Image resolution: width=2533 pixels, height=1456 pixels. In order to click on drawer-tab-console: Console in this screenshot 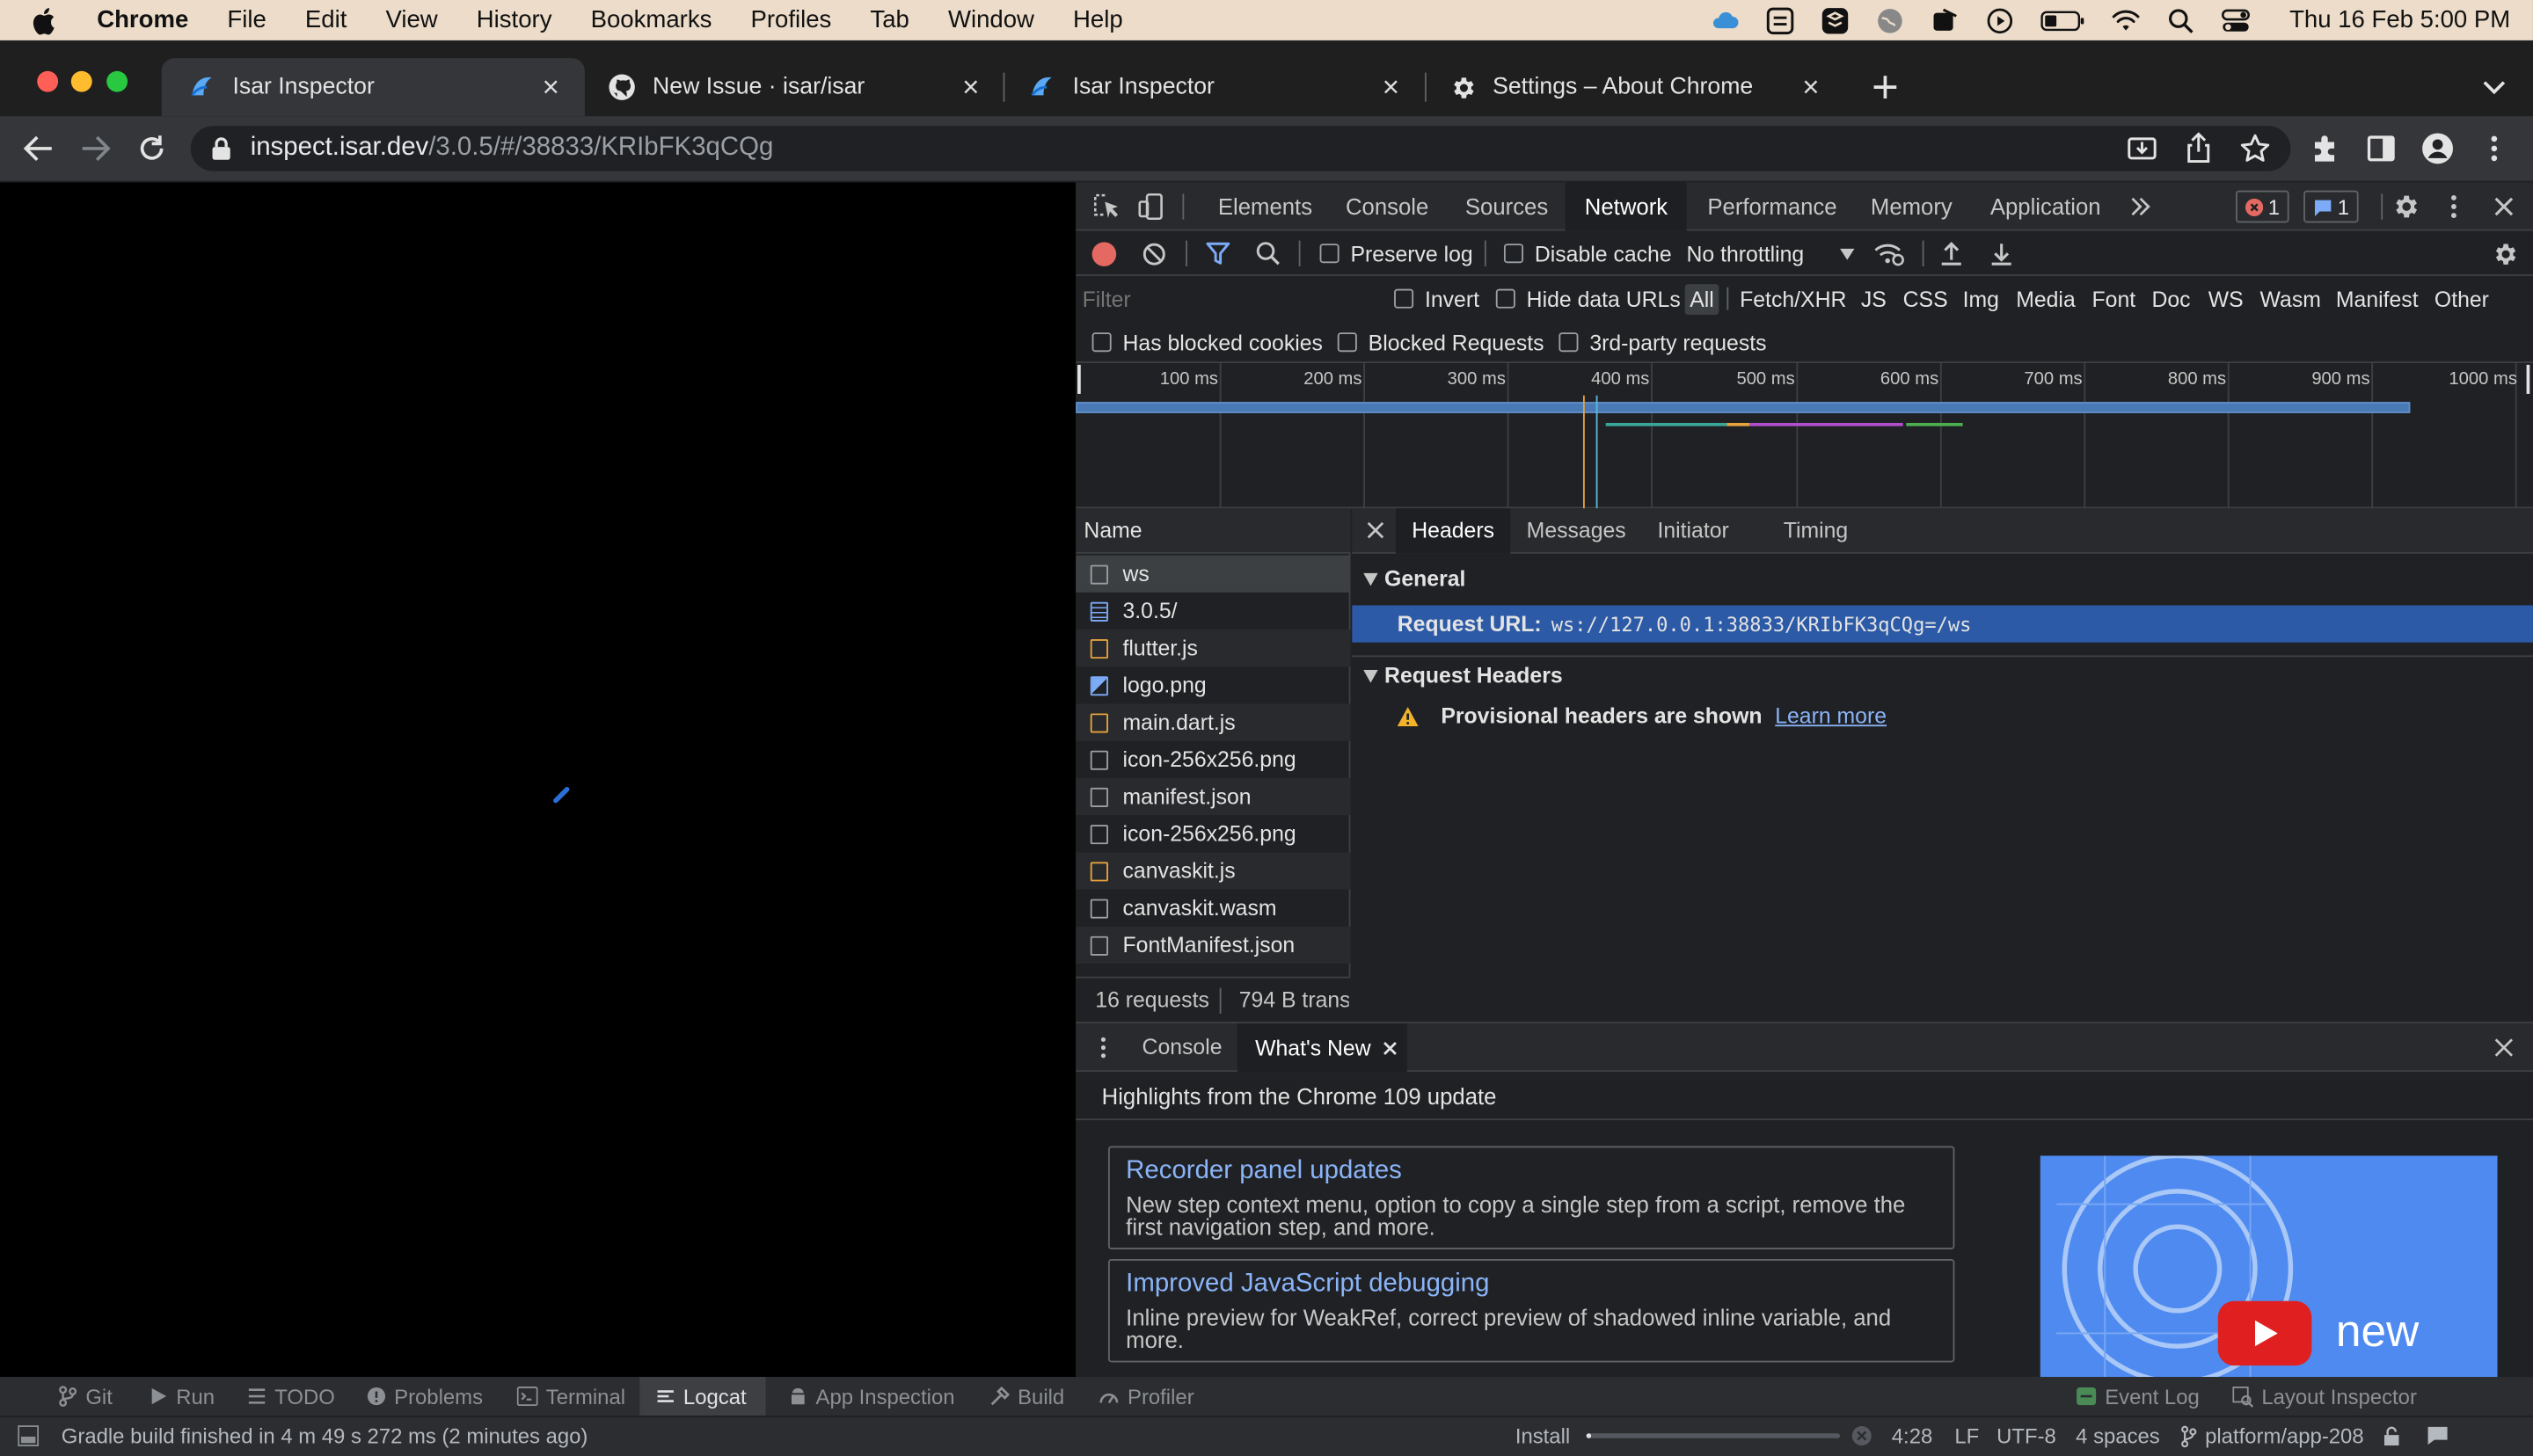, I will do `click(1182, 1047)`.